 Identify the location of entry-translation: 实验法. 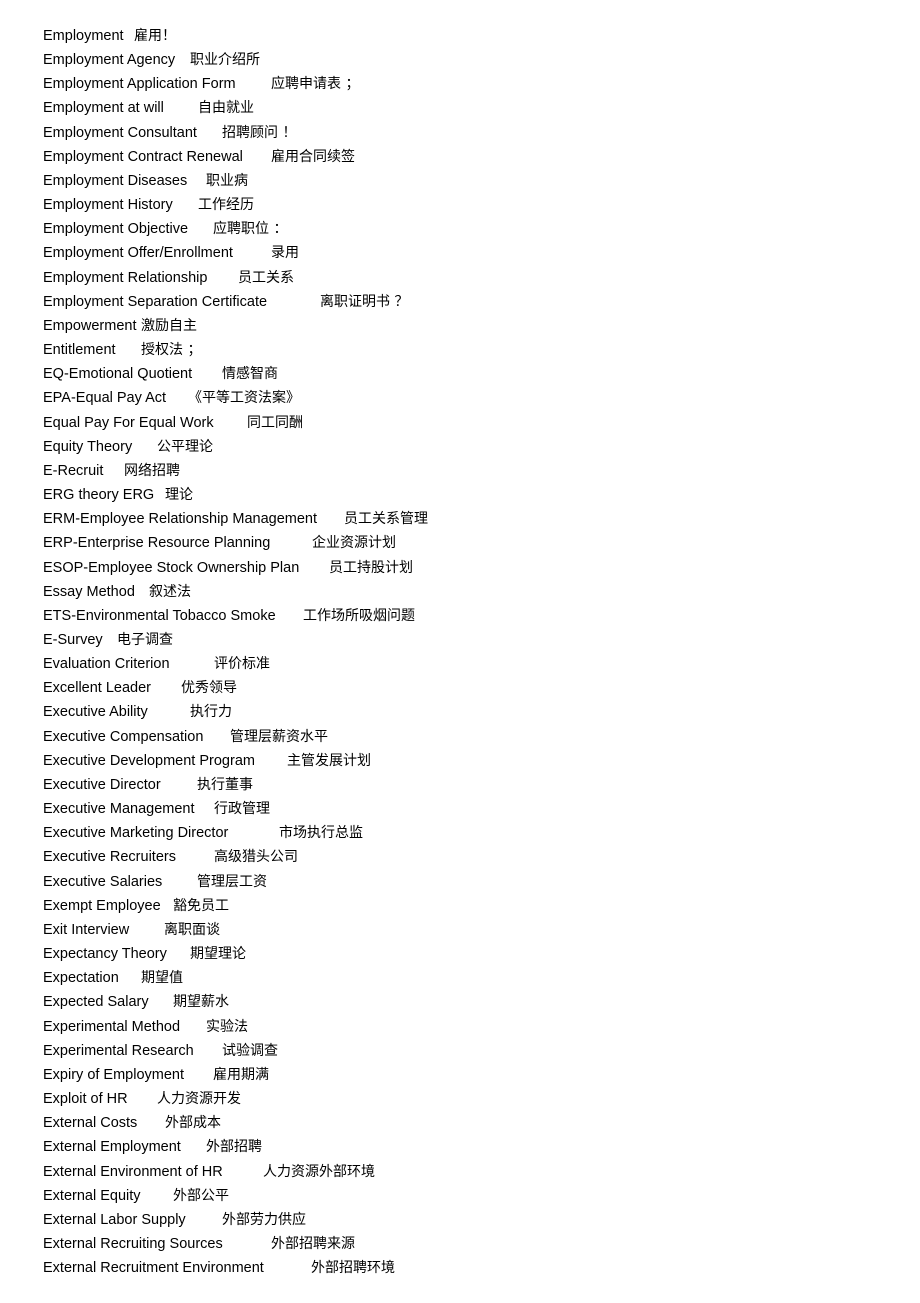
(227, 1026).